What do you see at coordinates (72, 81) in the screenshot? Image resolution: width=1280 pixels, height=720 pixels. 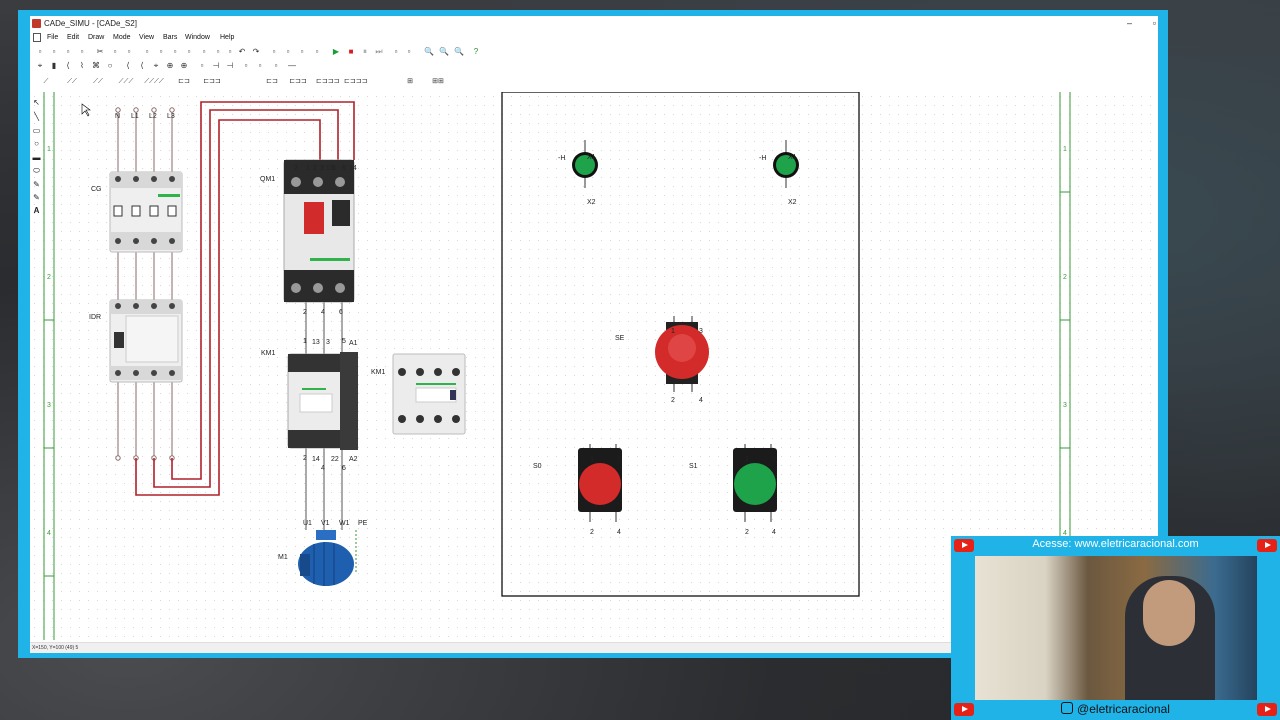 I see `breaker-2p-icon: ⟋⟋` at bounding box center [72, 81].